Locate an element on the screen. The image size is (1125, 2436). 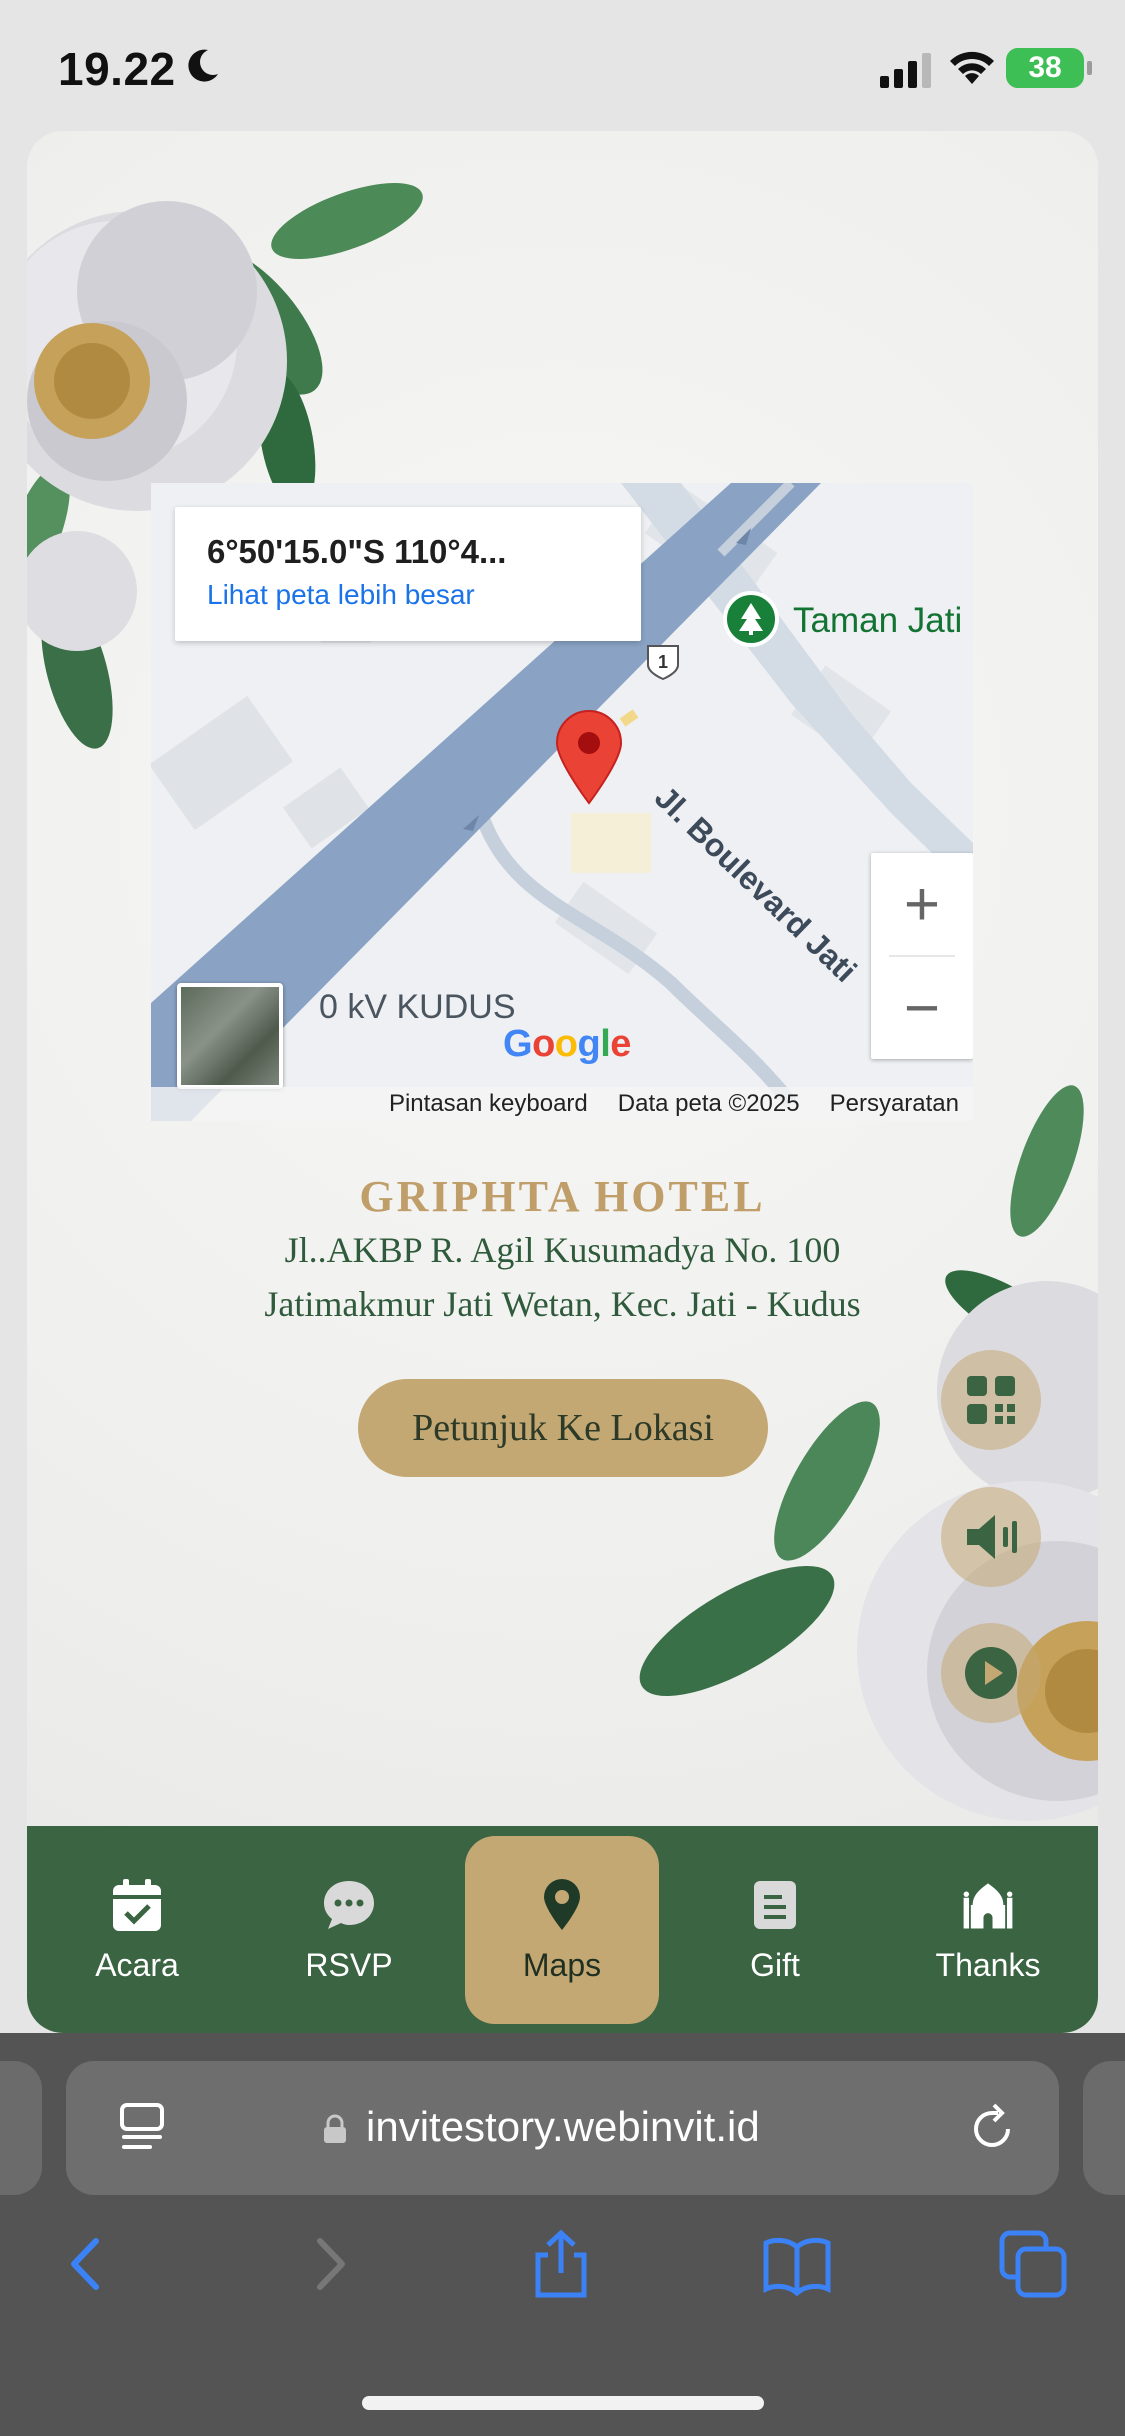
bottom-nav: Acara RSVP Maps Gift Thanks is located at coordinates (562, 1929).